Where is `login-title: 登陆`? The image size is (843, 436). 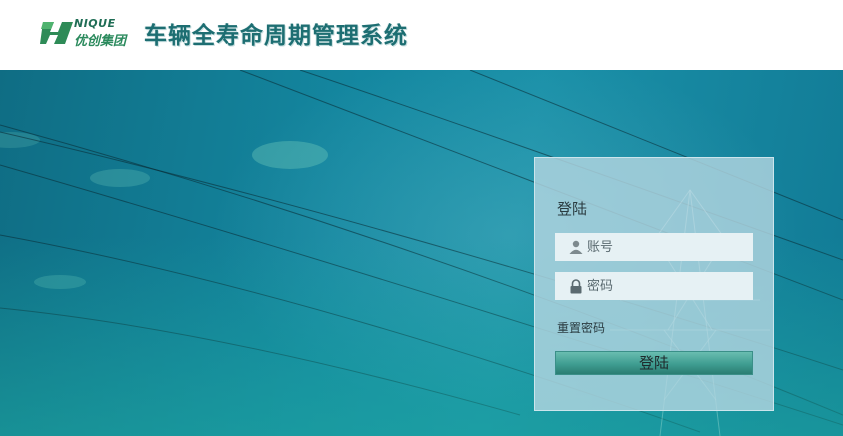
login-title: 登陆 is located at coordinates (572, 209).